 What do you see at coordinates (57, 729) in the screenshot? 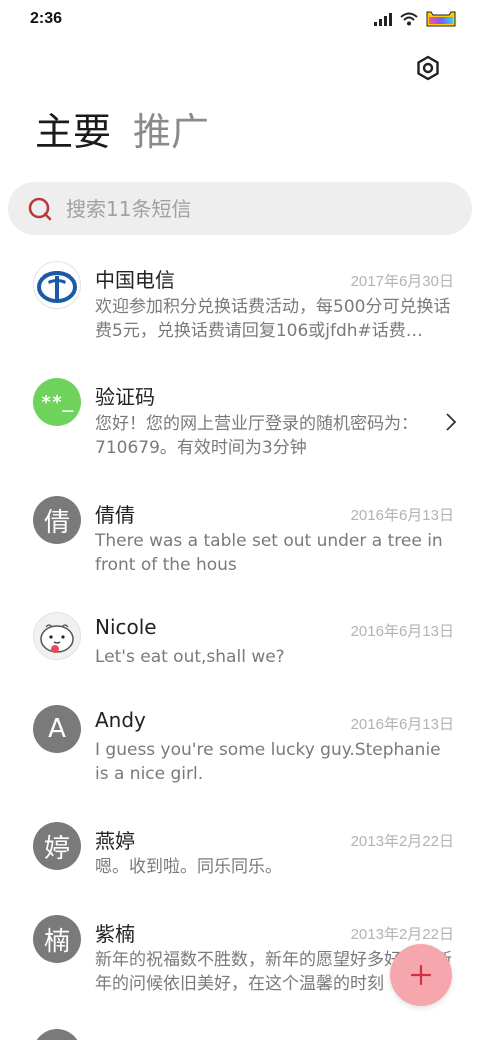
I see `letter-avatar: A` at bounding box center [57, 729].